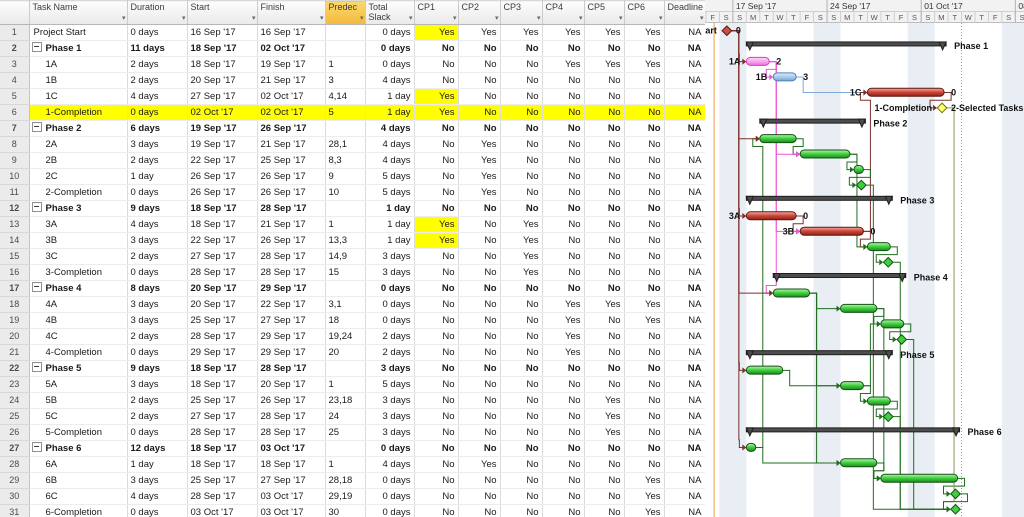 This screenshot has width=1024, height=517. What do you see at coordinates (222, 112) in the screenshot?
I see `cell-start: 02 Oct '17` at bounding box center [222, 112].